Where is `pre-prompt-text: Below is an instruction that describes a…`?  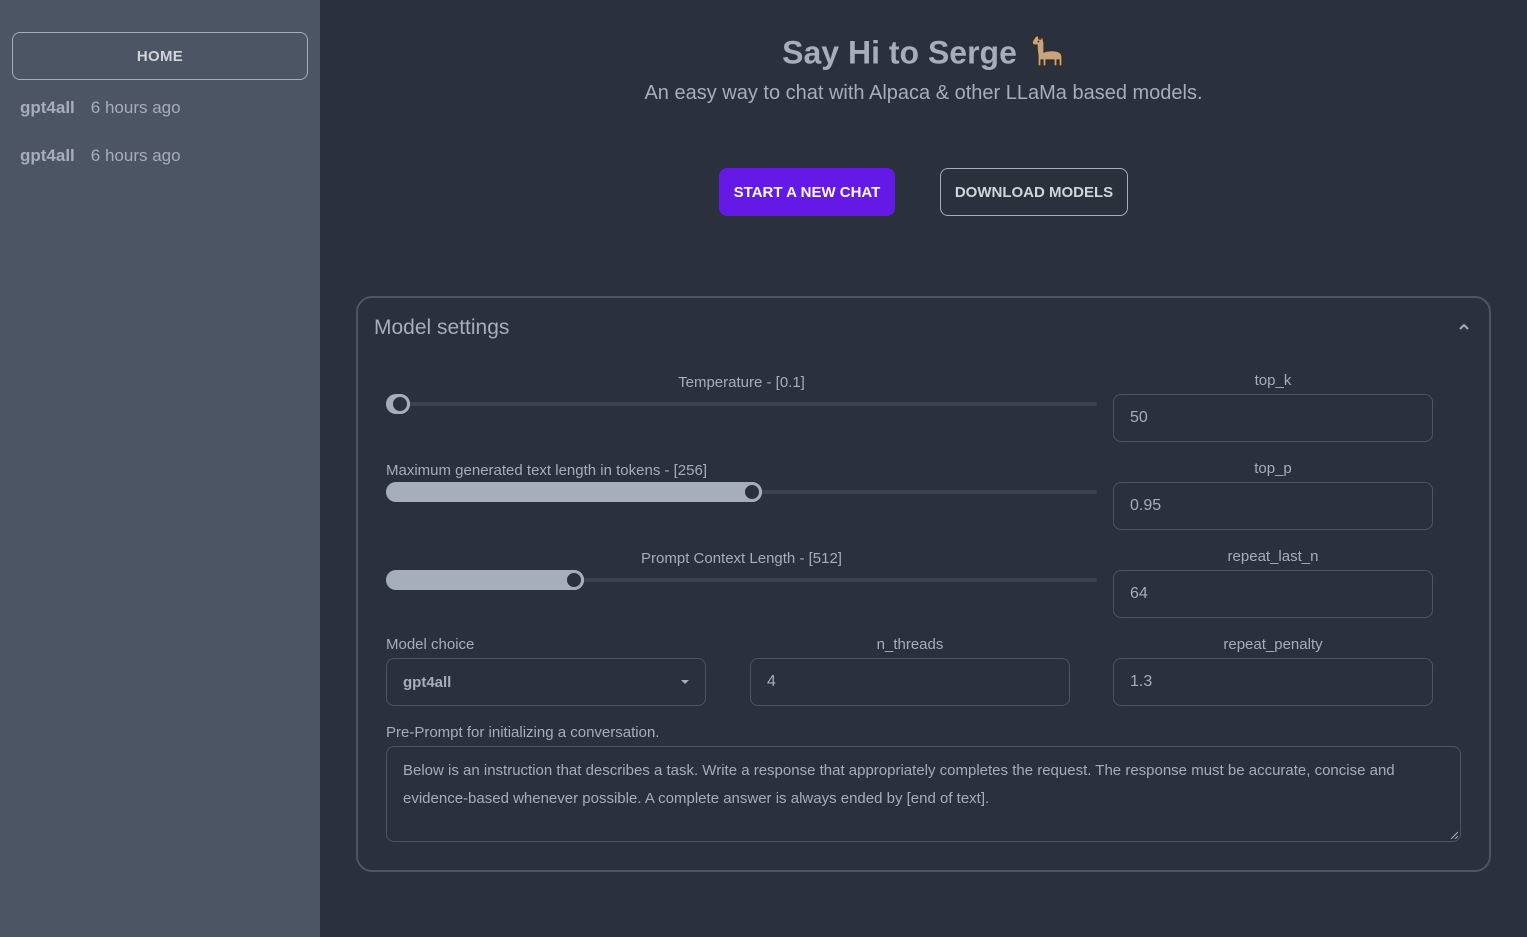 pre-prompt-text: Below is an instruction that describes a… is located at coordinates (899, 784).